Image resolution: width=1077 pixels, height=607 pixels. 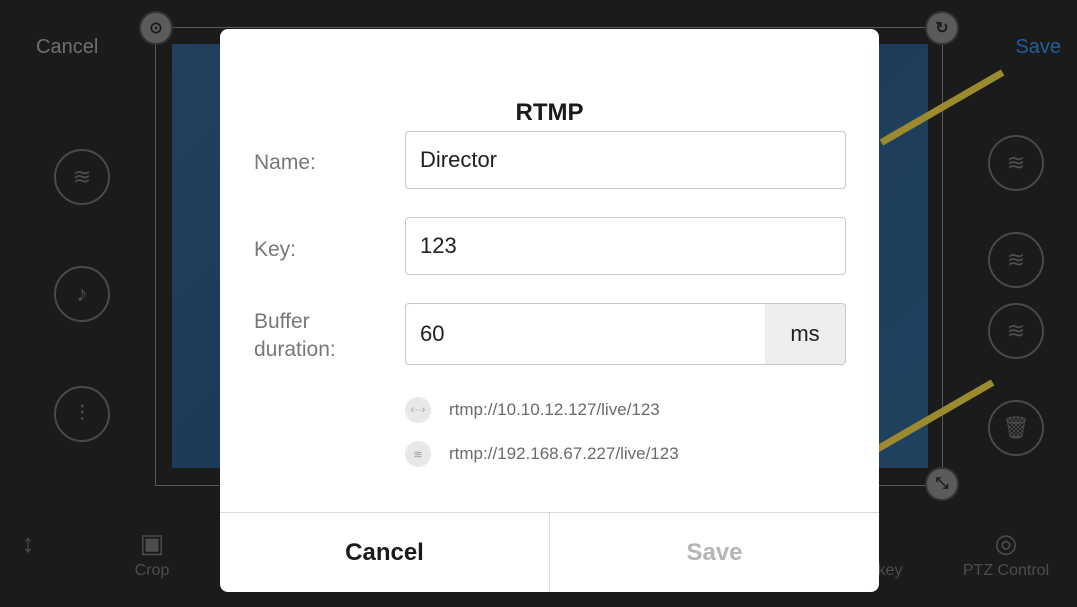 What do you see at coordinates (1016, 163) in the screenshot?
I see `select-layer-icon: ≋` at bounding box center [1016, 163].